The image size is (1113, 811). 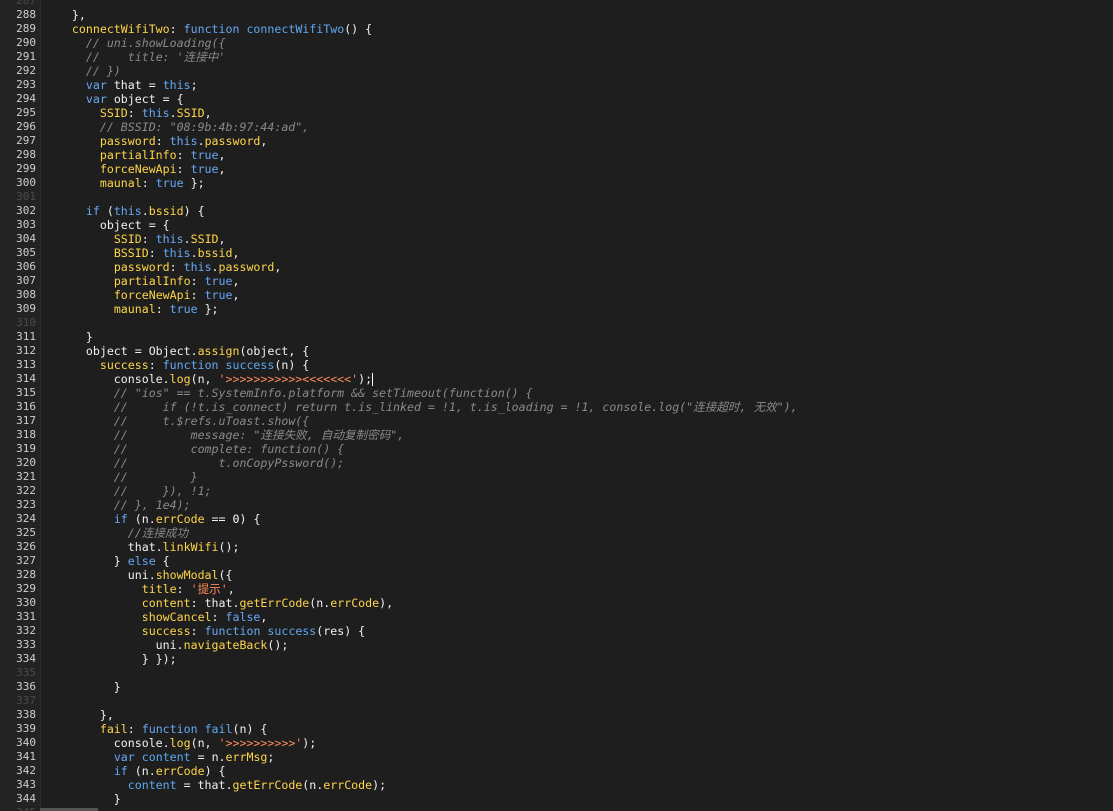 What do you see at coordinates (556, 323) in the screenshot?
I see `code-line: 310` at bounding box center [556, 323].